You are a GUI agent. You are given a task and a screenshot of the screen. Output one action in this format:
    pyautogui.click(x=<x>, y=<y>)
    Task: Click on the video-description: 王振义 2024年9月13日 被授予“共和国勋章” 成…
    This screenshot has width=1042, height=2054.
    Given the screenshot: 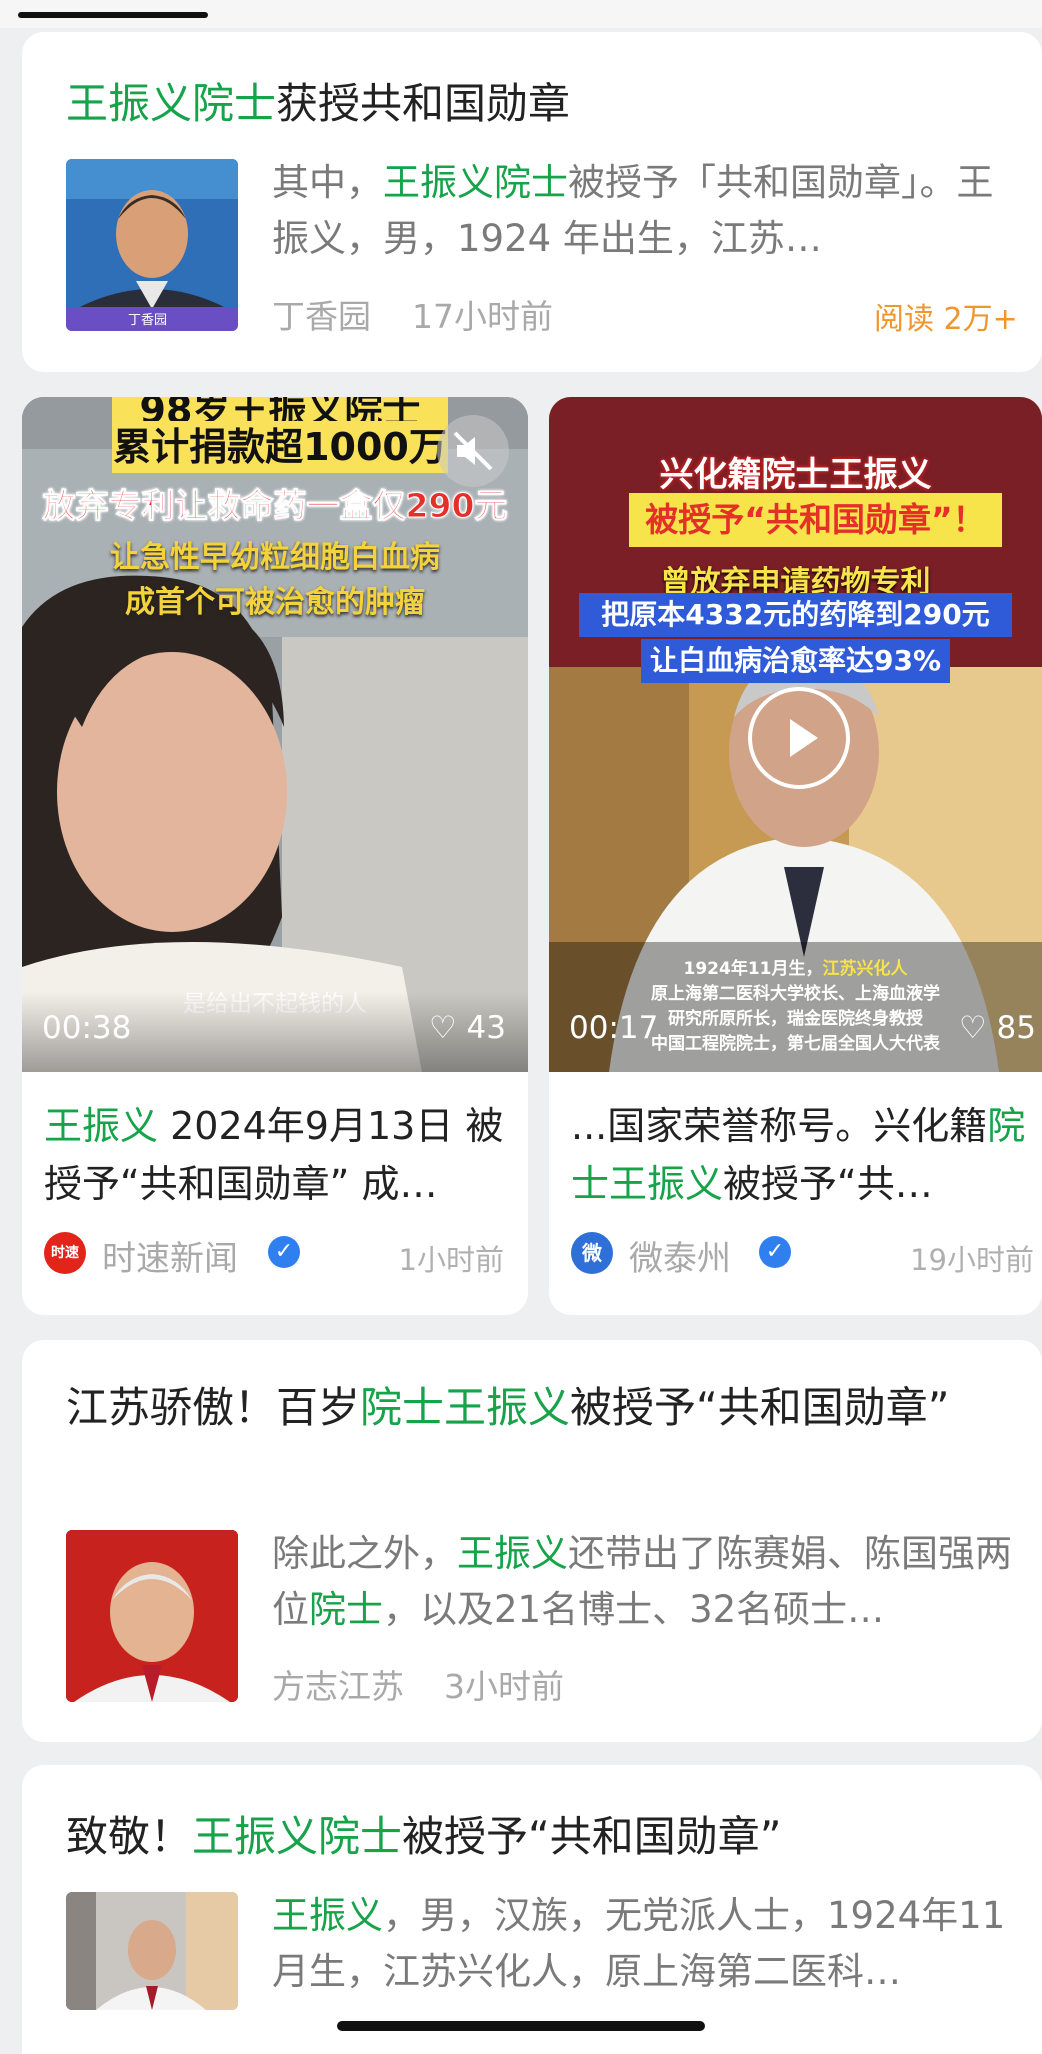 What is the action you would take?
    pyautogui.click(x=274, y=1155)
    